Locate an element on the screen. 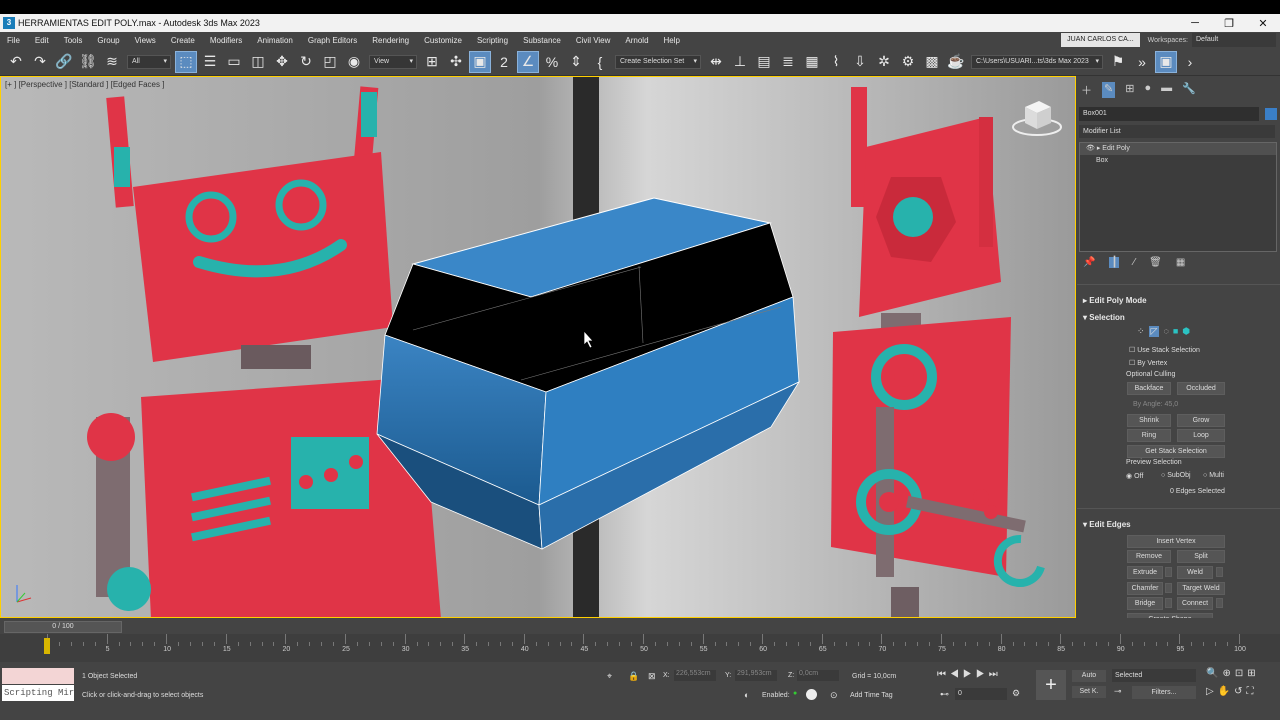  modifier-list-dropdown: Modifier List is located at coordinates (1177, 131).